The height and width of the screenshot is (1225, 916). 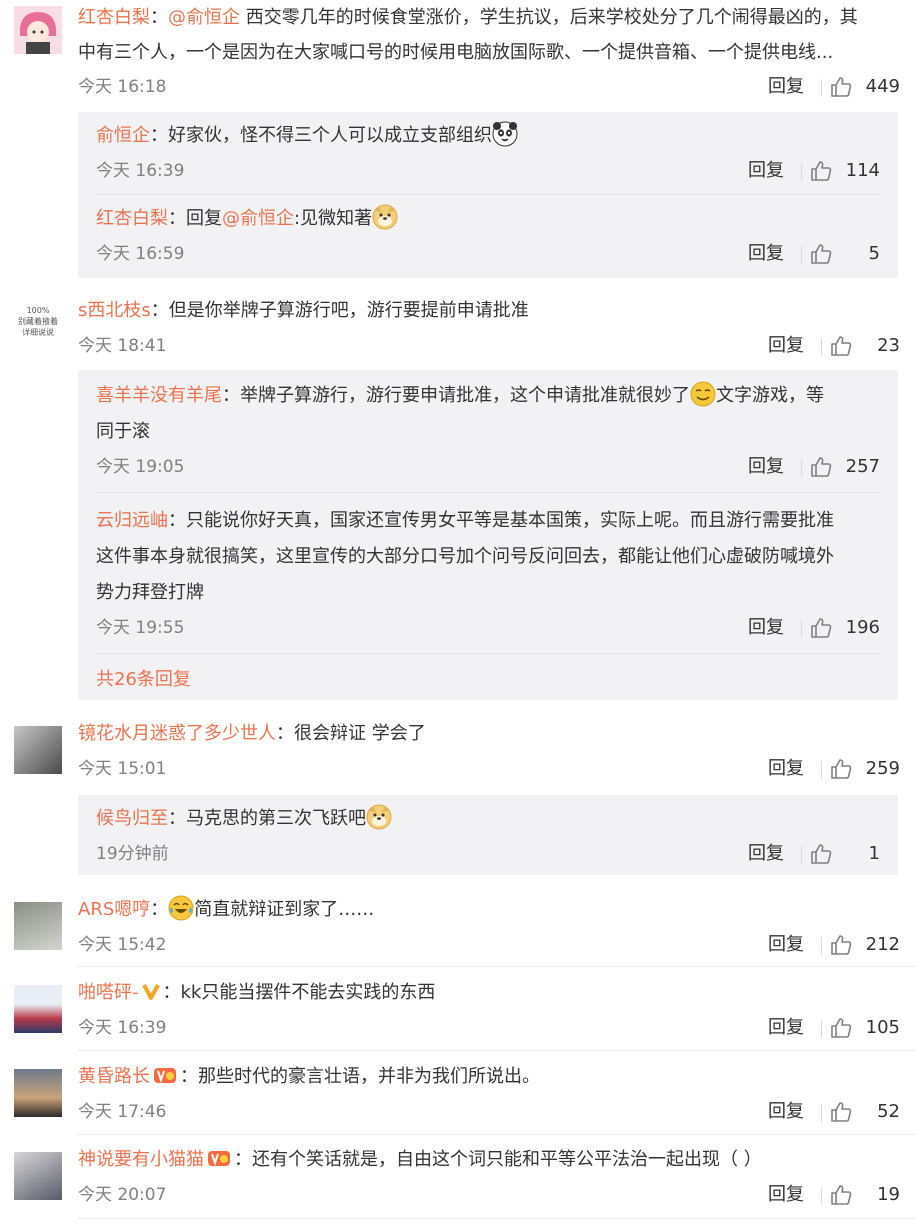 I want to click on timestamp: 今天 20:07, so click(x=122, y=1195).